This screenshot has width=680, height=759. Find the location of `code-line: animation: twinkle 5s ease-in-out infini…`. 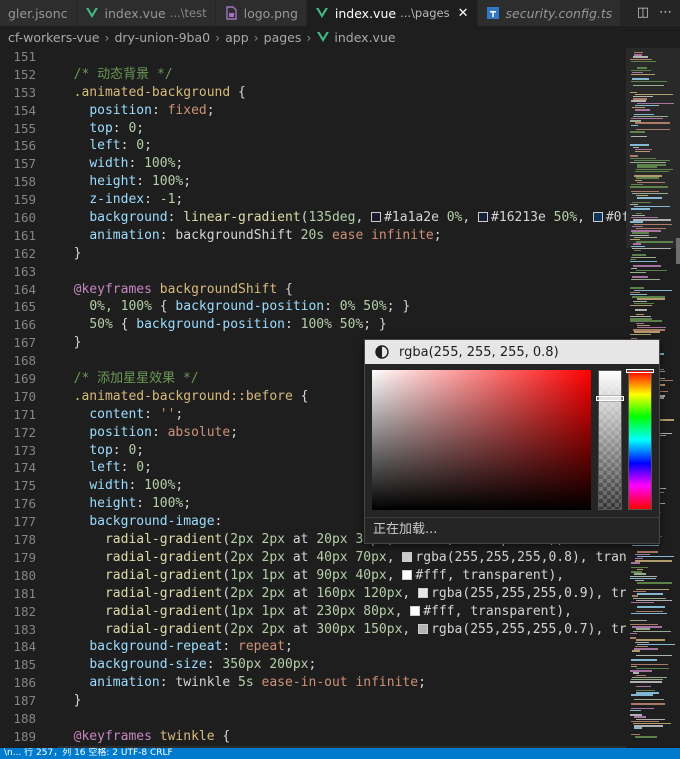

code-line: animation: twinkle 5s ease-in-out infini… is located at coordinates (342, 683).